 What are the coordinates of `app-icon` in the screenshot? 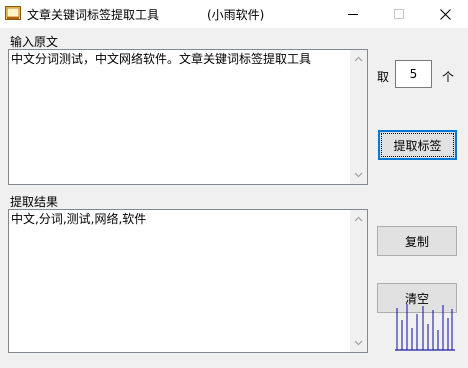 It's located at (13, 13).